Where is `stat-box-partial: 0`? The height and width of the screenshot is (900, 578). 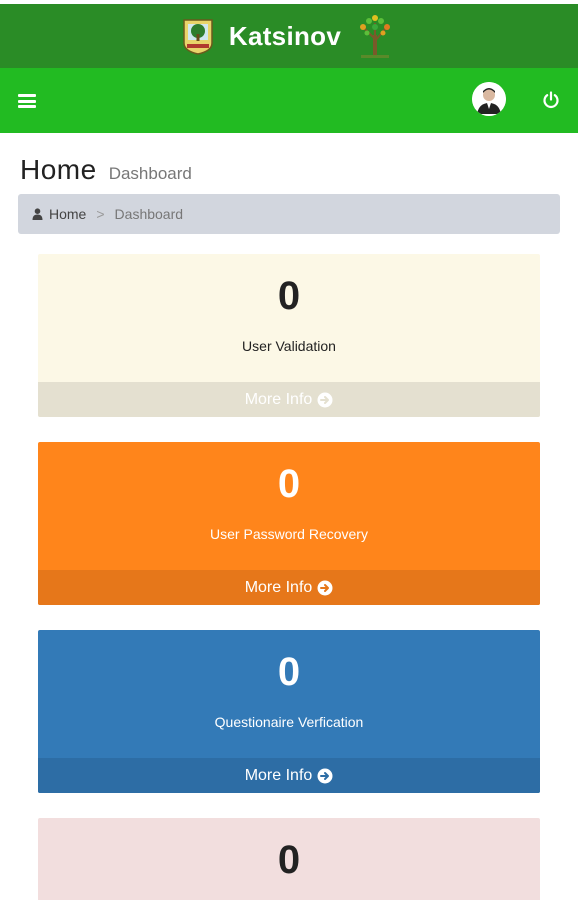 stat-box-partial: 0 is located at coordinates (289, 859).